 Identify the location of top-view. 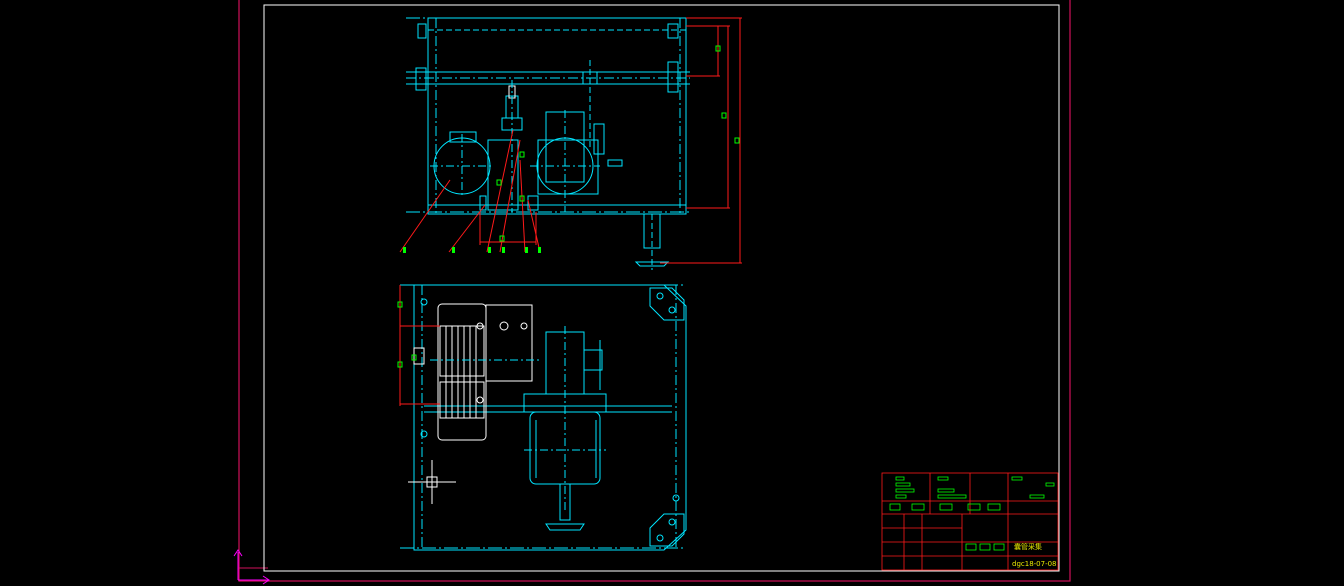
(543, 417).